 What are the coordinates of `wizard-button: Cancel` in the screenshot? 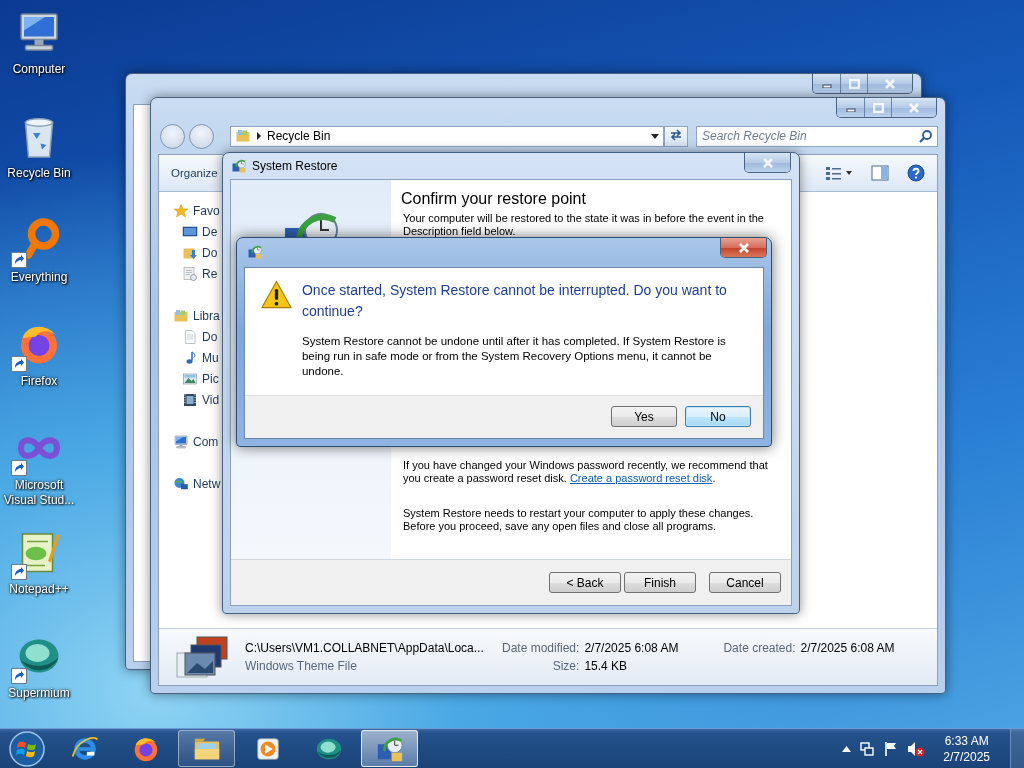 It's located at (745, 582).